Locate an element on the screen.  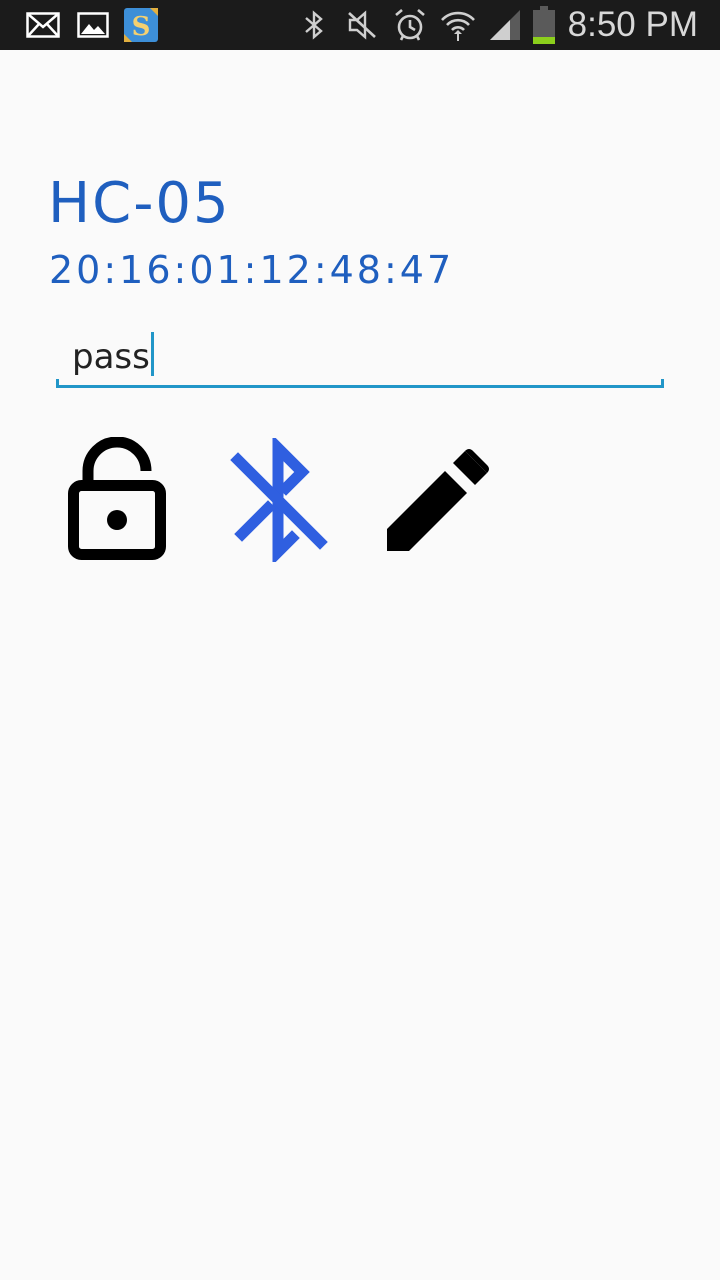
edit-button is located at coordinates (438, 502).